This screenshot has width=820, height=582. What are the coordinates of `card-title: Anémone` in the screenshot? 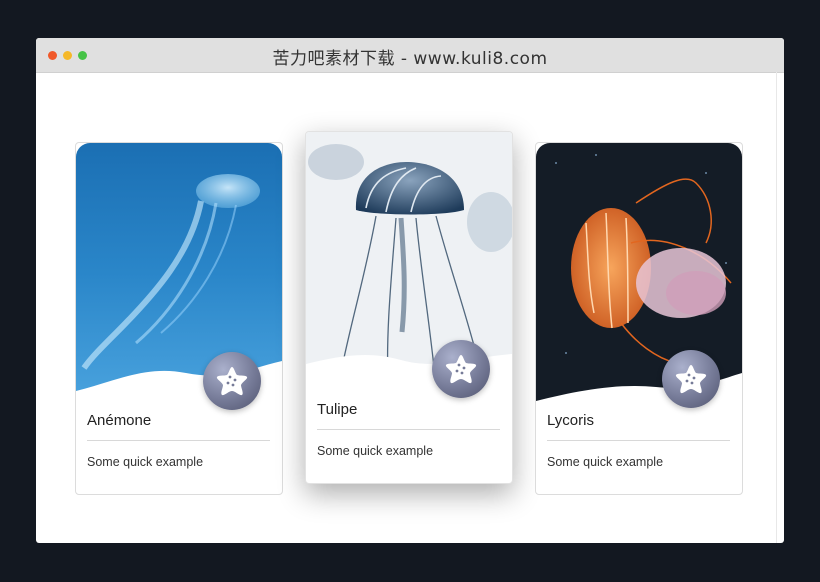 It's located at (119, 420).